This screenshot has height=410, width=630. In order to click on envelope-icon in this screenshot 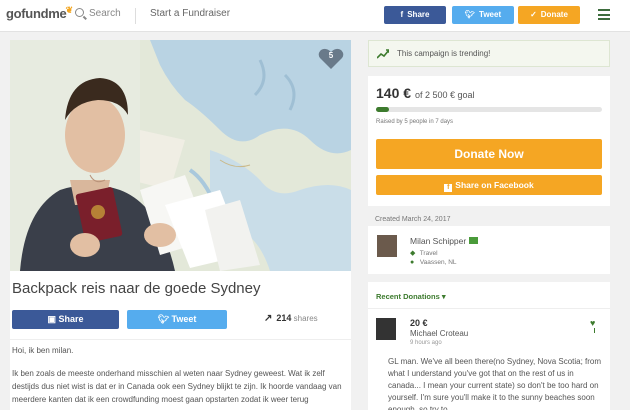, I will do `click(474, 240)`.